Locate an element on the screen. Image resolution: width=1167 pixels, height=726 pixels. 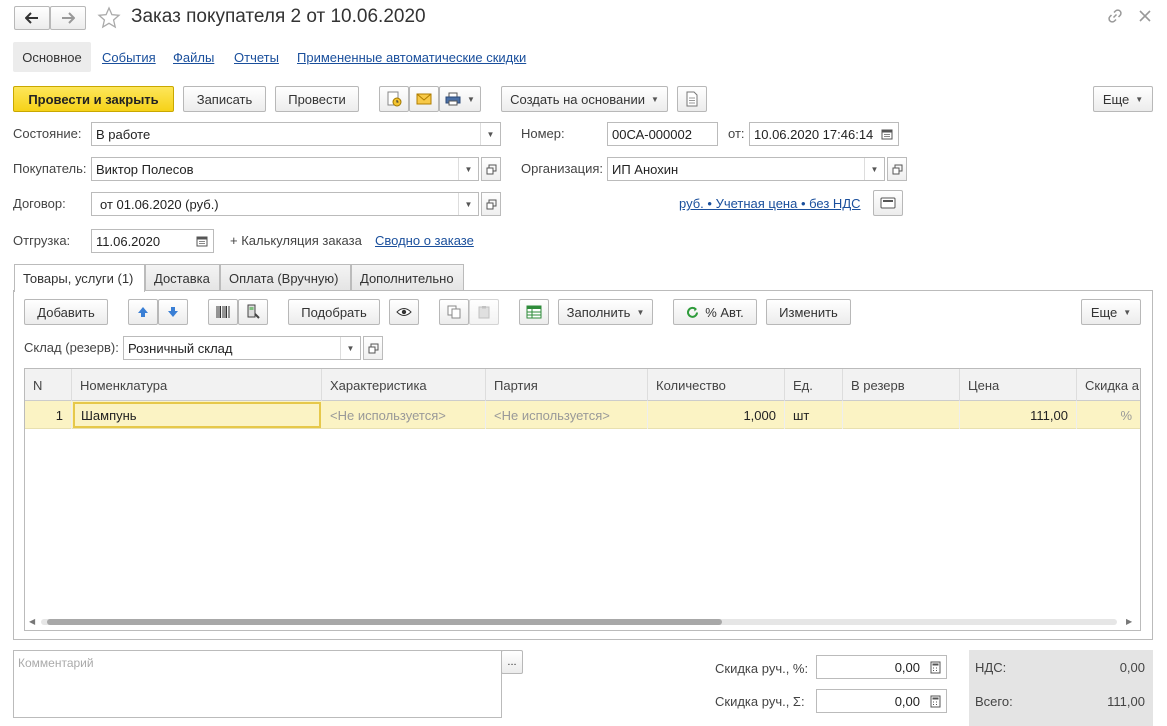
move-down-button is located at coordinates (173, 312).